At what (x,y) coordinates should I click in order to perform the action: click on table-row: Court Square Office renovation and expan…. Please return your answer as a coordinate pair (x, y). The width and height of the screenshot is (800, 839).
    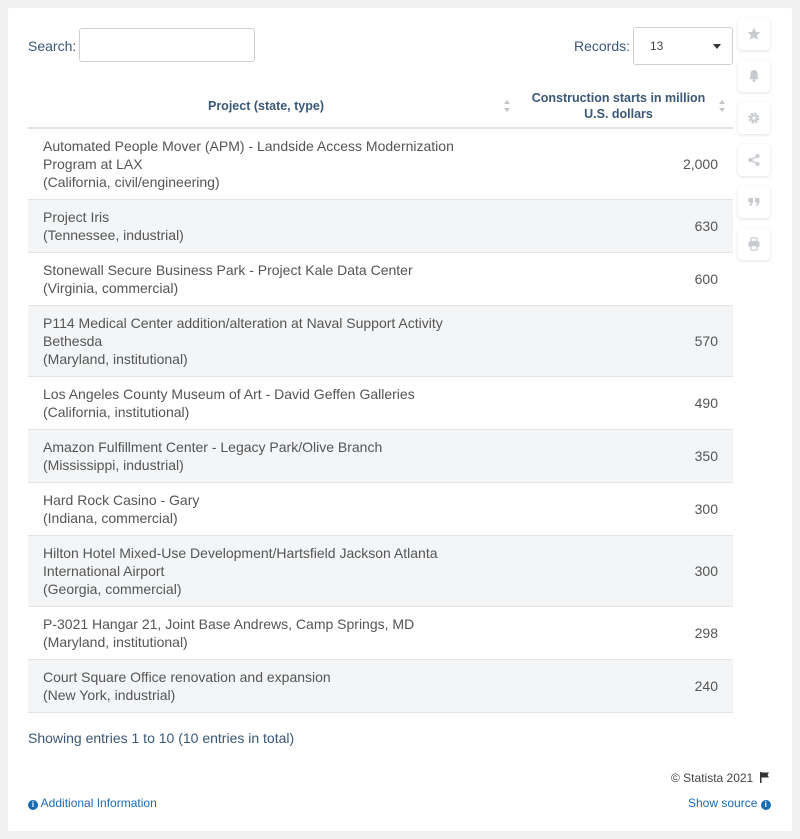
    Looking at the image, I should click on (380, 686).